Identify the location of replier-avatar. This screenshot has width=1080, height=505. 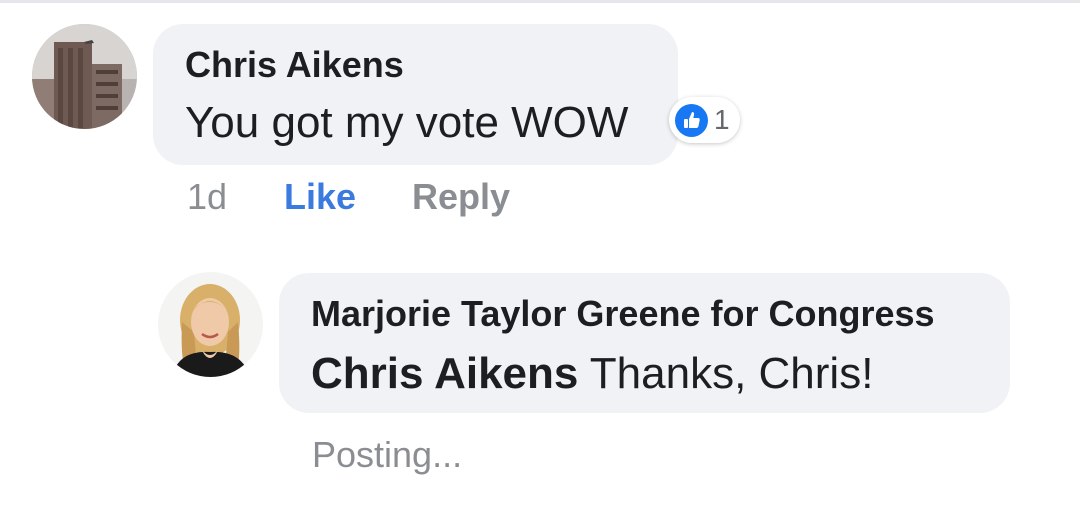
(210, 324).